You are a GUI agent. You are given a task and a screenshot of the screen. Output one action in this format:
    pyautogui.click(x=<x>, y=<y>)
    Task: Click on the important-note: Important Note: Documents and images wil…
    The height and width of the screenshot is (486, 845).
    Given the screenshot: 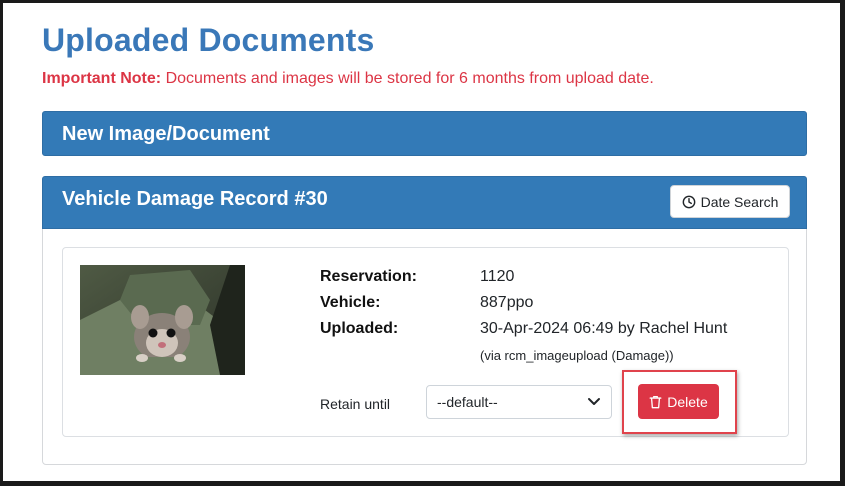 What is the action you would take?
    pyautogui.click(x=348, y=79)
    